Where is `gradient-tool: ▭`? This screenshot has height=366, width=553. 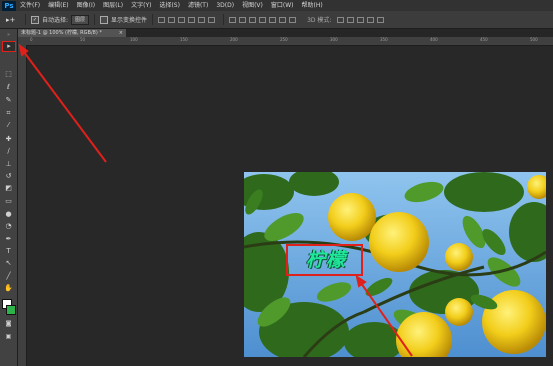
gradient-tool: ▭ is located at coordinates (8, 201).